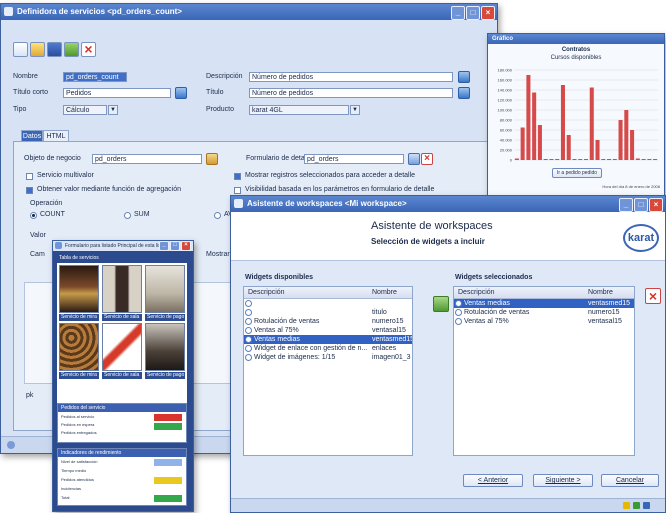 This screenshot has height=513, width=666. I want to click on folder-icon, so click(212, 159).